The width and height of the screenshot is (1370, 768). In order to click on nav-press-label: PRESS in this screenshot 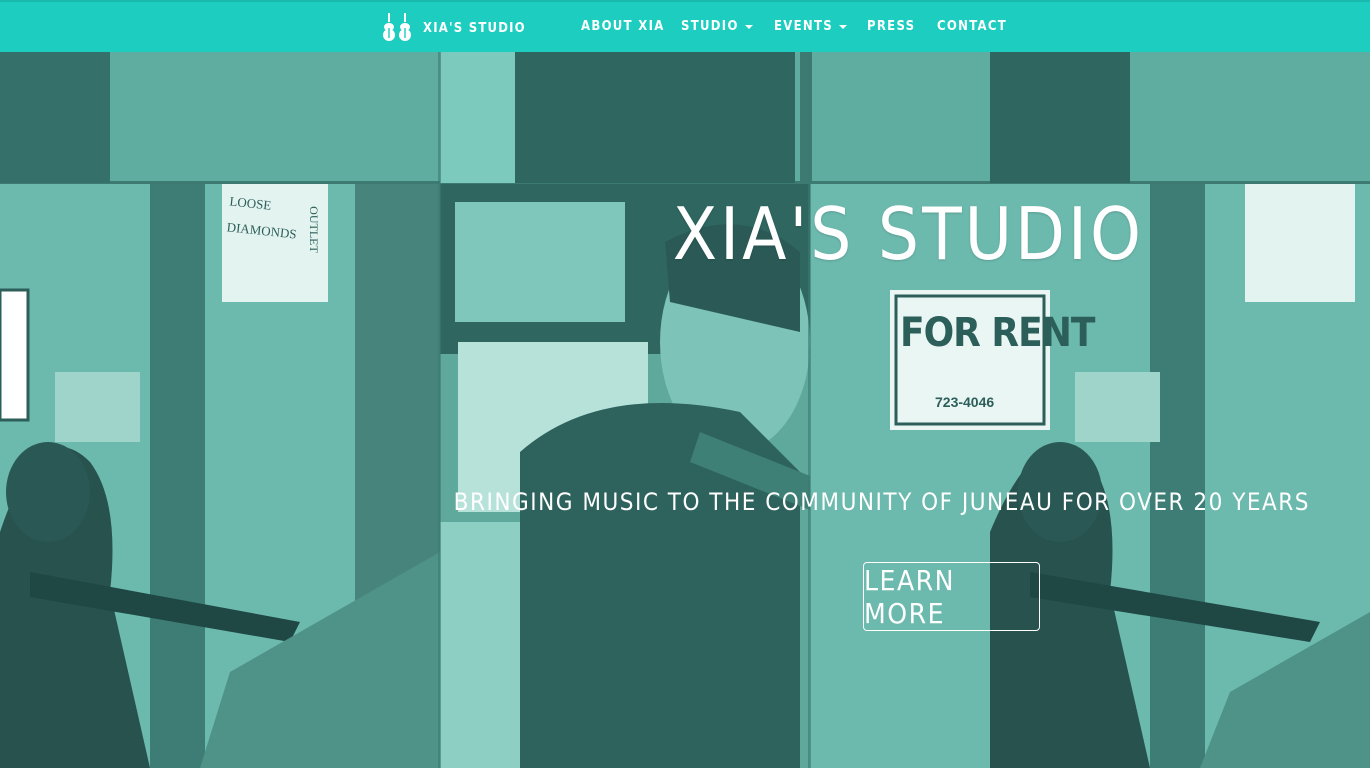, I will do `click(891, 26)`.